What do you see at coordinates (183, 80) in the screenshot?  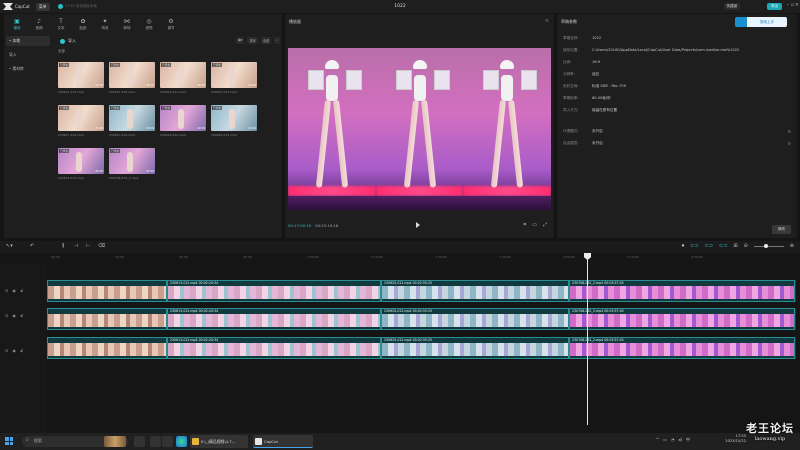 I see `media-item: 已添加 00:09 230611-012.mp4` at bounding box center [183, 80].